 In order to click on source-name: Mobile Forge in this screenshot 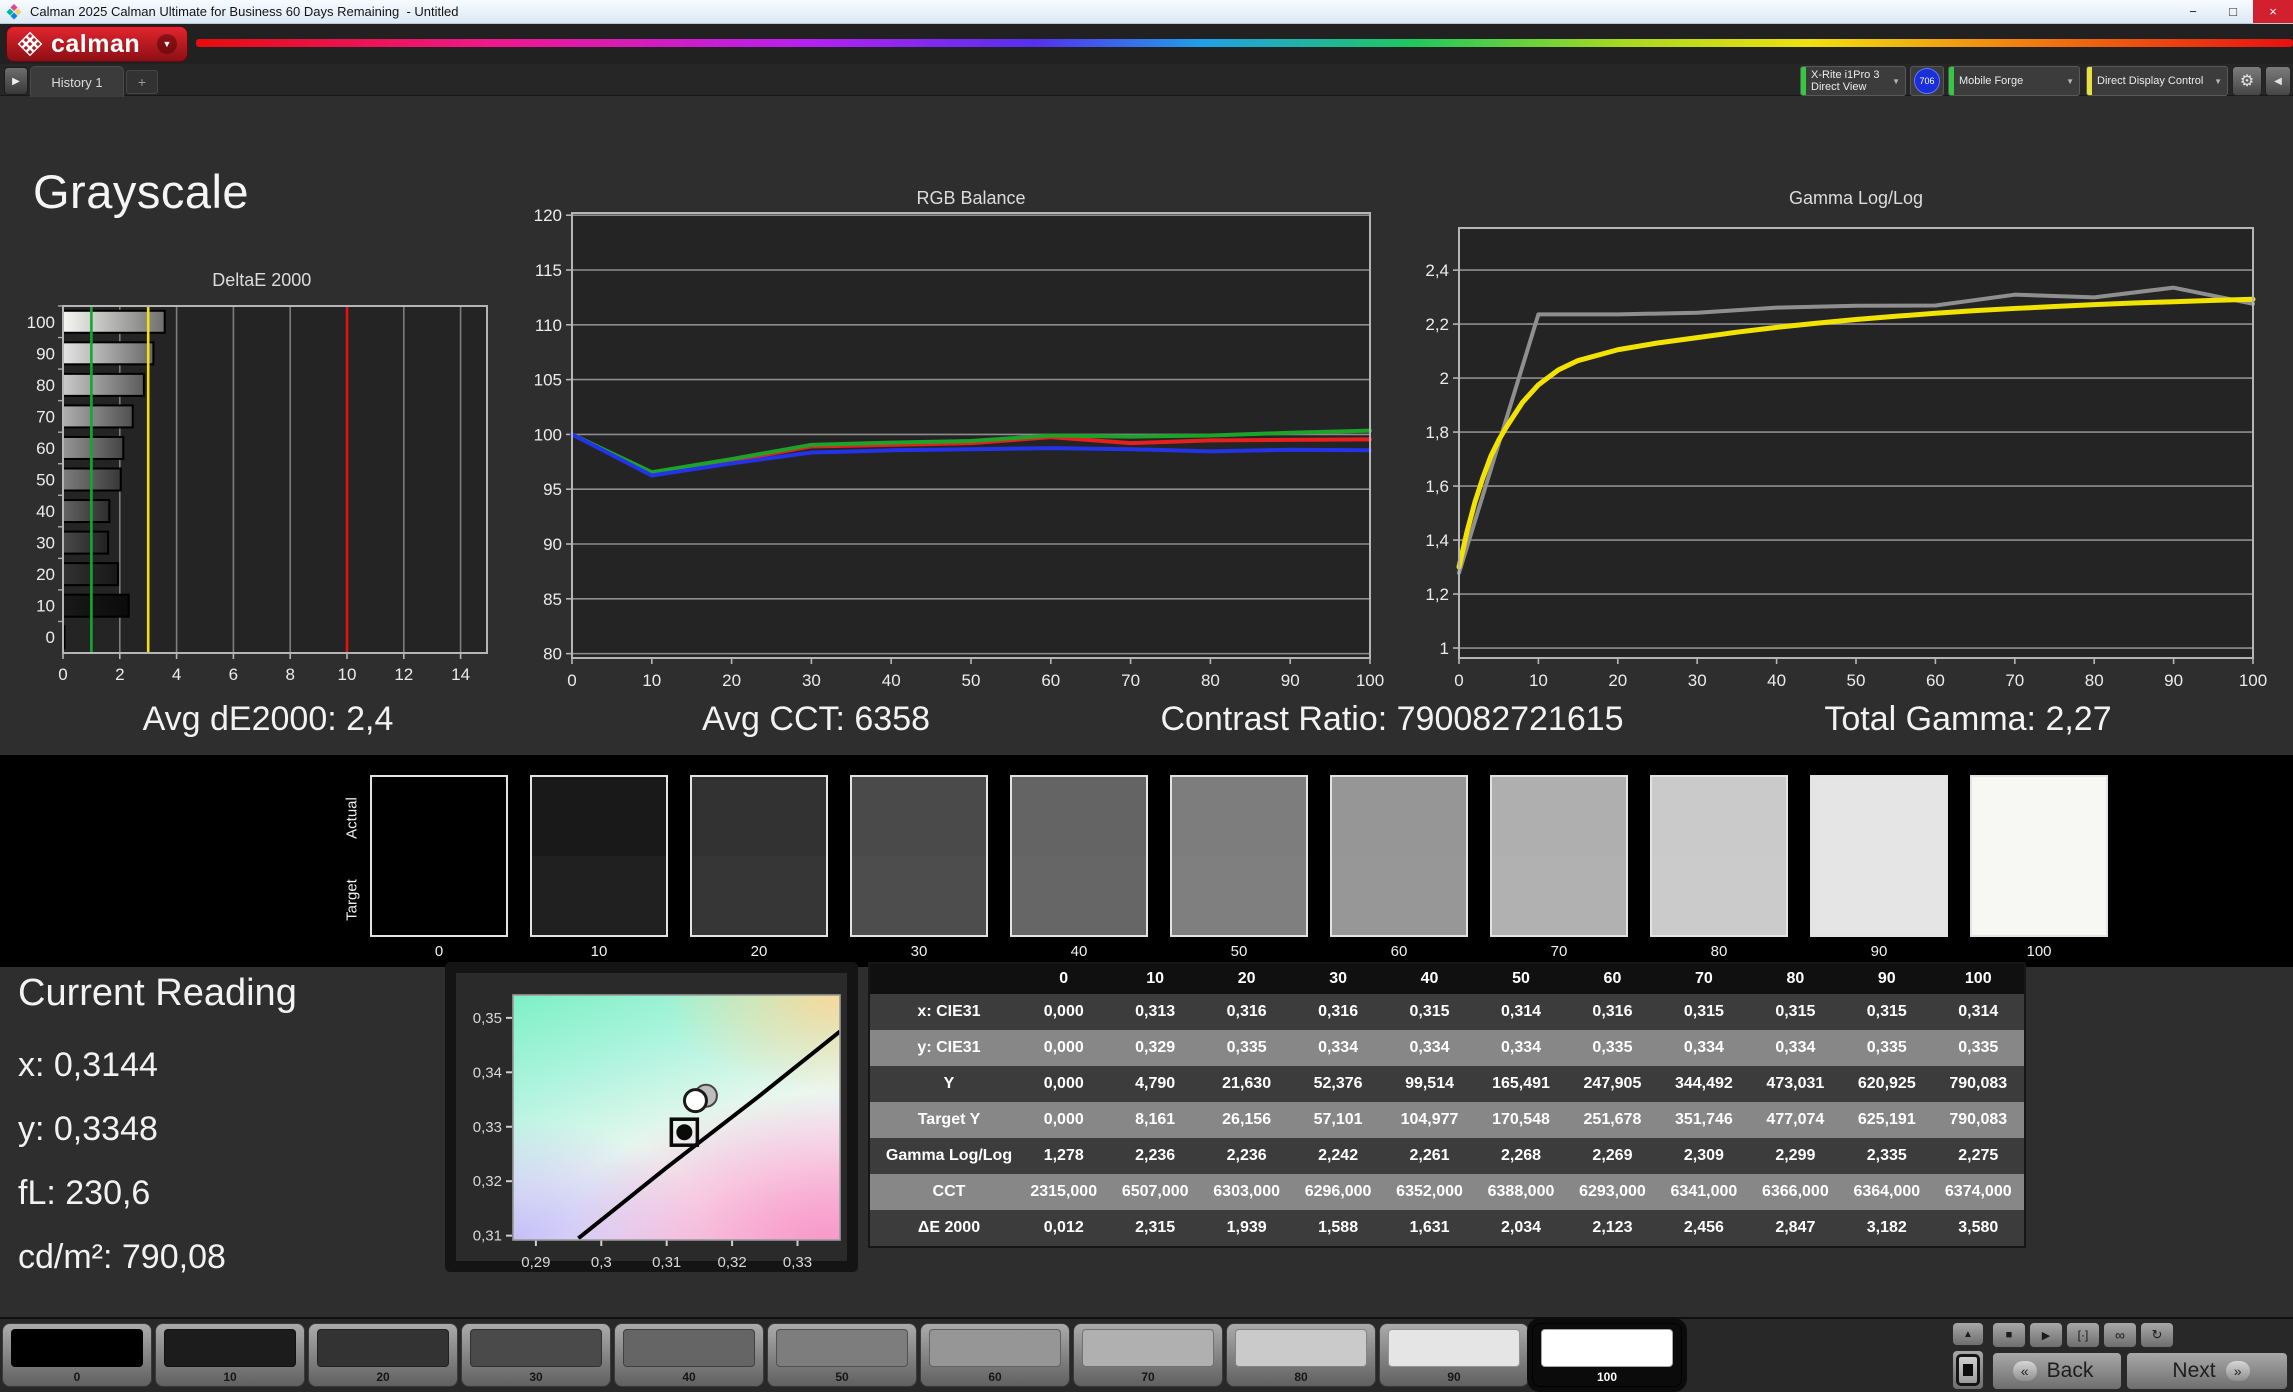, I will do `click(1991, 81)`.